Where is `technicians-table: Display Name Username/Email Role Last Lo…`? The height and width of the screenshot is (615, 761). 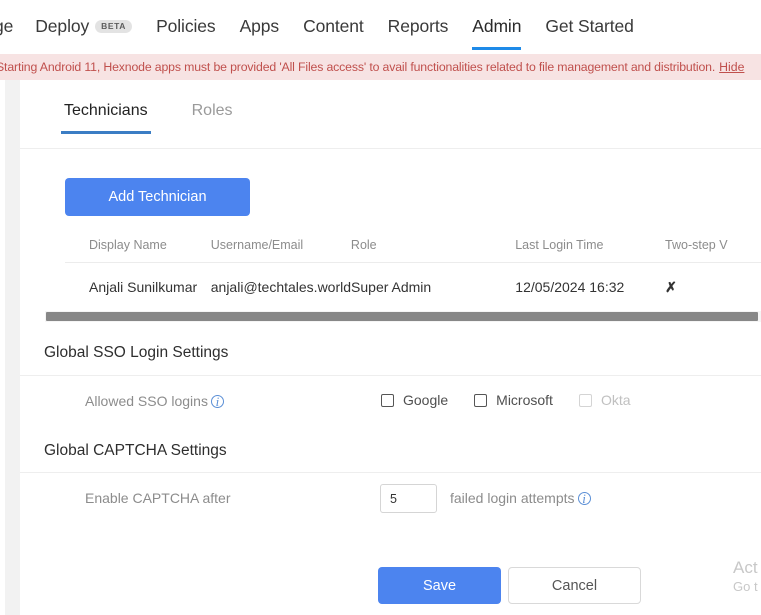 technicians-table: Display Name Username/Email Role Last Lo… is located at coordinates (413, 270).